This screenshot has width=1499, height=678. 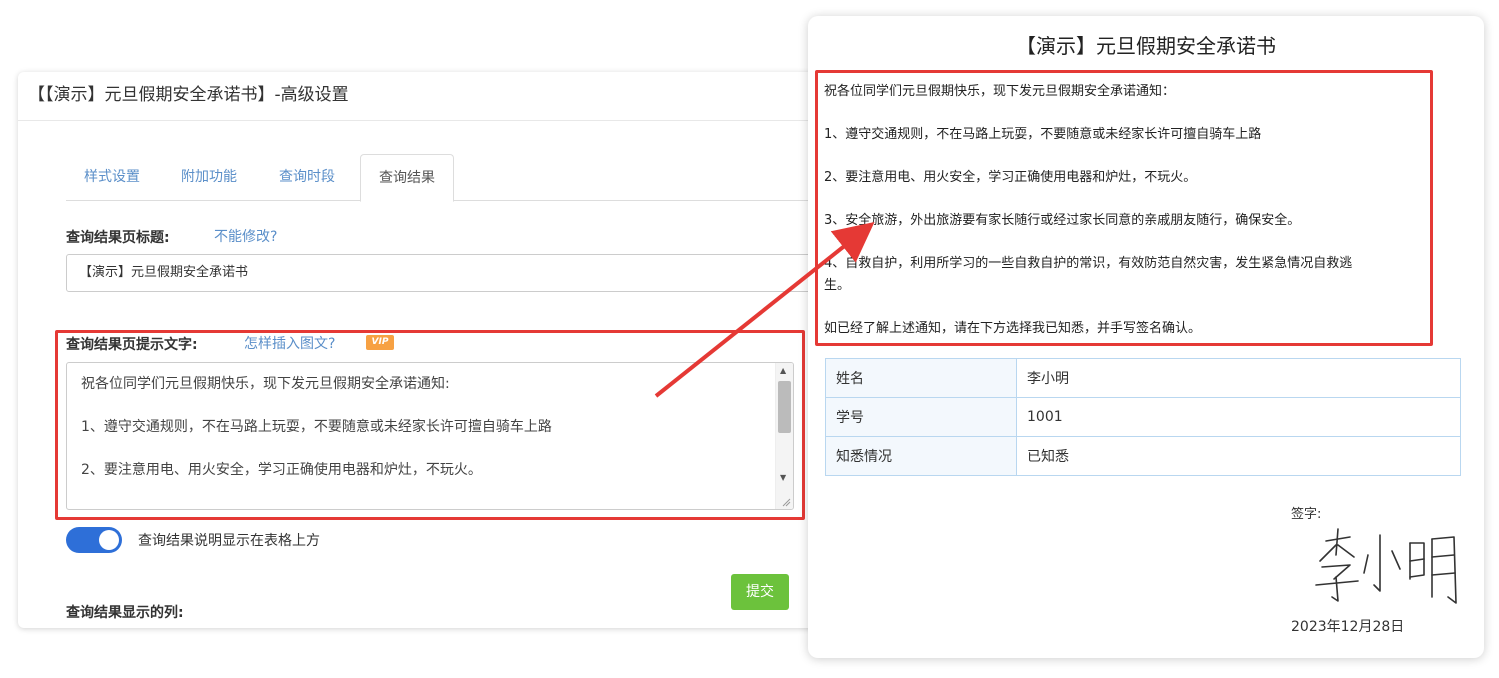 I want to click on how-to-insert-media-link: 怎样插入图文?, so click(x=289, y=343).